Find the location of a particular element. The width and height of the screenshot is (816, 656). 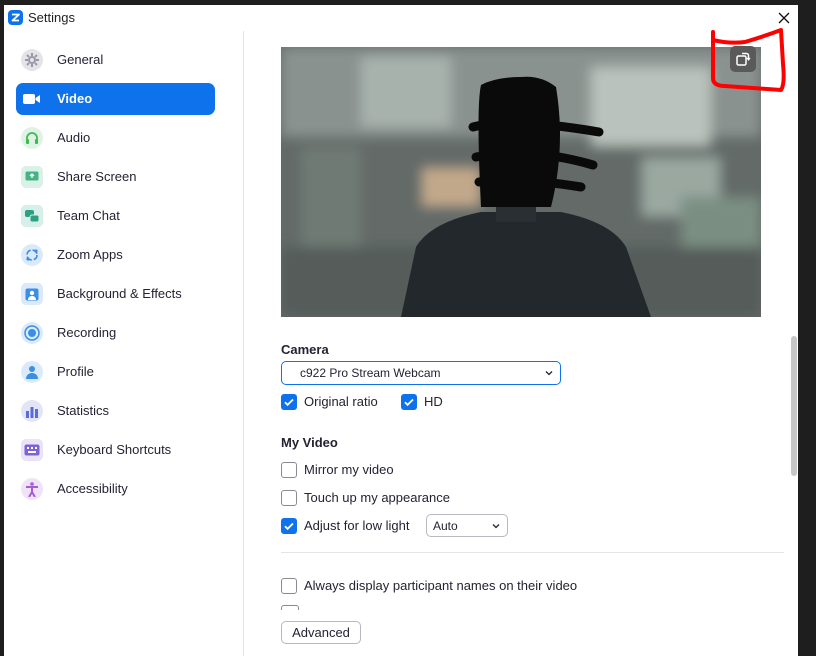

section-divider is located at coordinates (532, 552).